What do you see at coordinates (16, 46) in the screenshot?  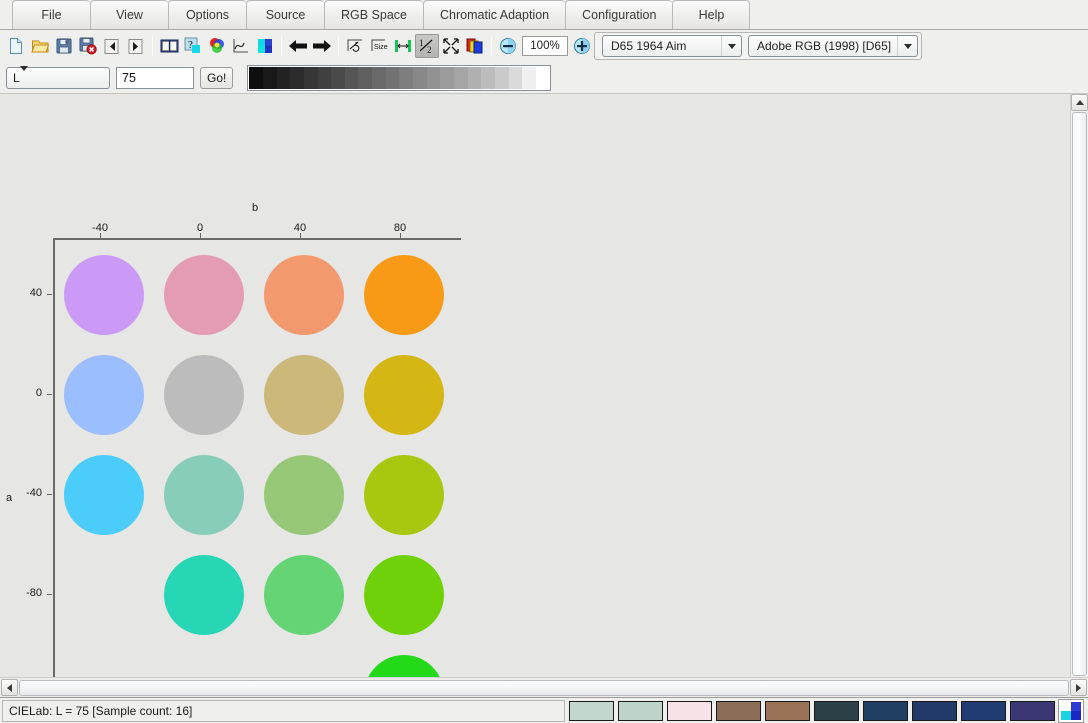 I see `new-document-icon` at bounding box center [16, 46].